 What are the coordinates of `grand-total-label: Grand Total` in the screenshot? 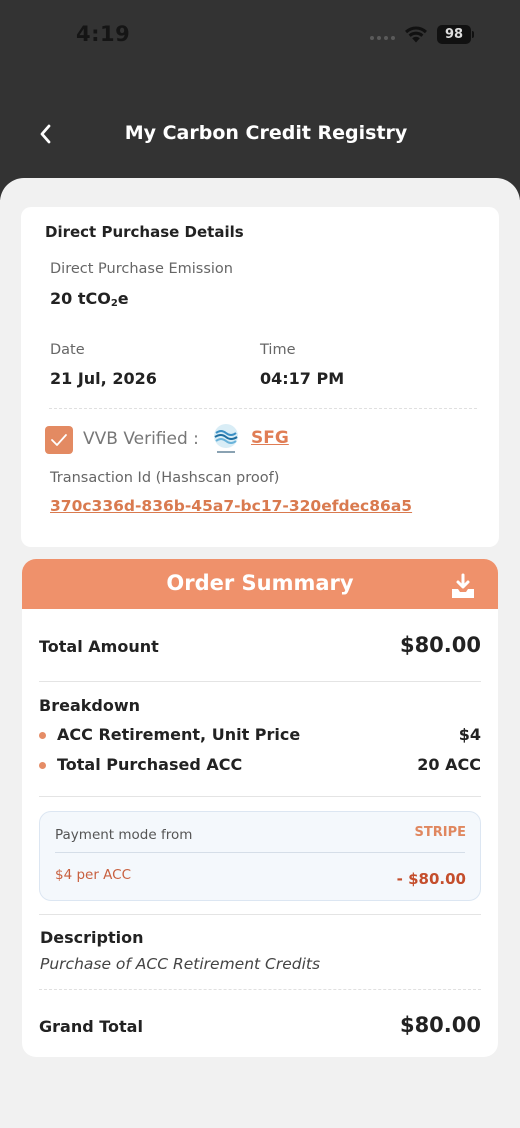 It's located at (91, 1026).